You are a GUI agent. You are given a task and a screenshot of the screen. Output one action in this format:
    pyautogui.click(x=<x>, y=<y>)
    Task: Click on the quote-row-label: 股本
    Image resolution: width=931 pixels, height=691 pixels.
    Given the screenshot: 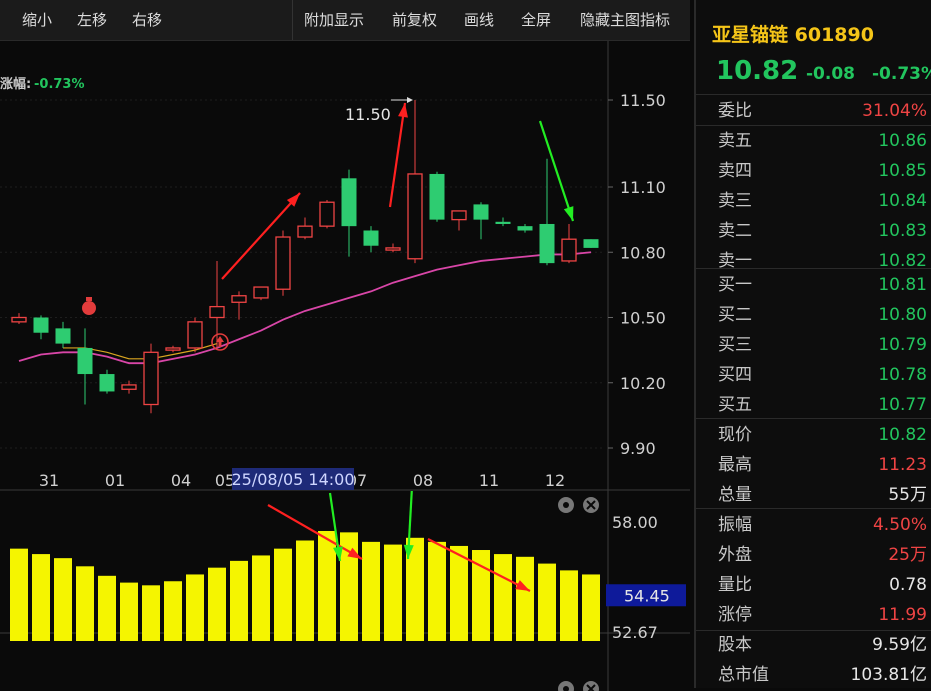 What is the action you would take?
    pyautogui.click(x=735, y=645)
    